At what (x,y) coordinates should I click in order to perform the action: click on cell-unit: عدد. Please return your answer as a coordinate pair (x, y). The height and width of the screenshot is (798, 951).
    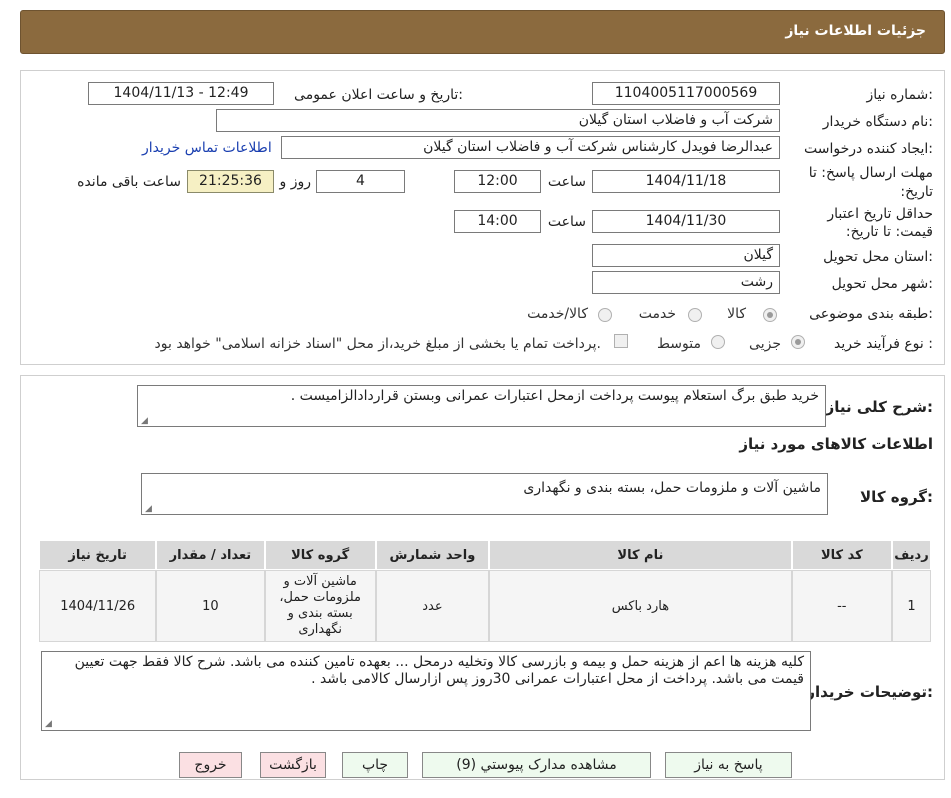
    Looking at the image, I should click on (432, 606).